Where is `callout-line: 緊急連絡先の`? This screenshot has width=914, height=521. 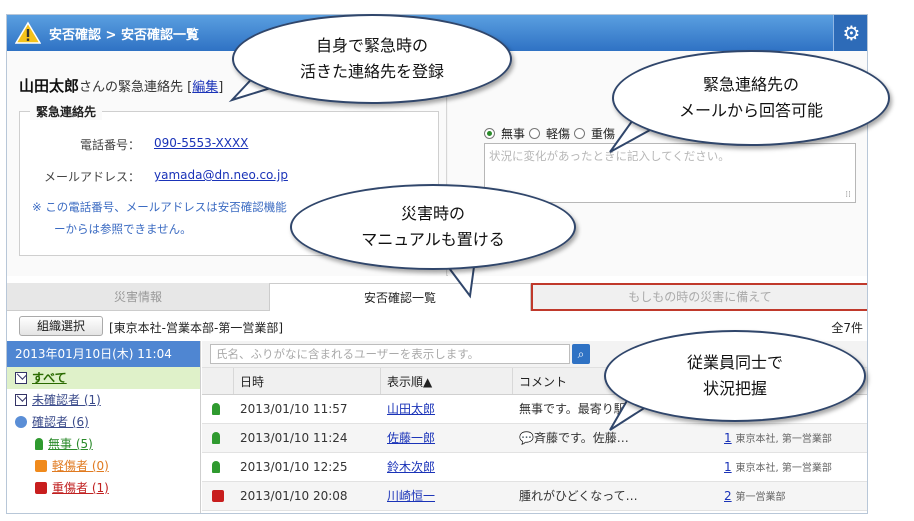 callout-line: 緊急連絡先の is located at coordinates (750, 84).